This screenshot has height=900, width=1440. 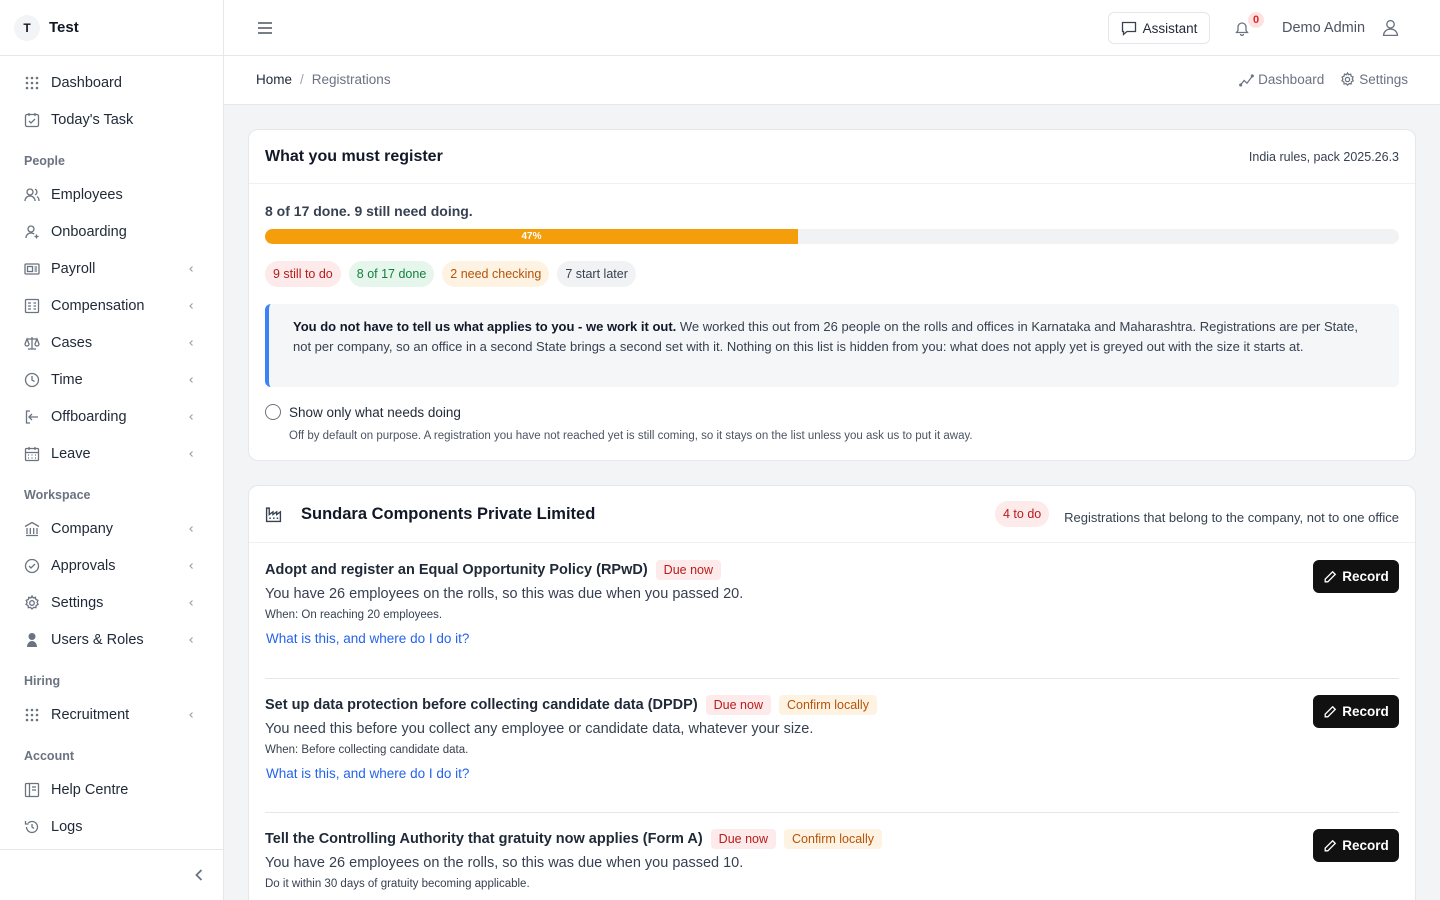 What do you see at coordinates (64, 27) in the screenshot?
I see `workspace-name: Test` at bounding box center [64, 27].